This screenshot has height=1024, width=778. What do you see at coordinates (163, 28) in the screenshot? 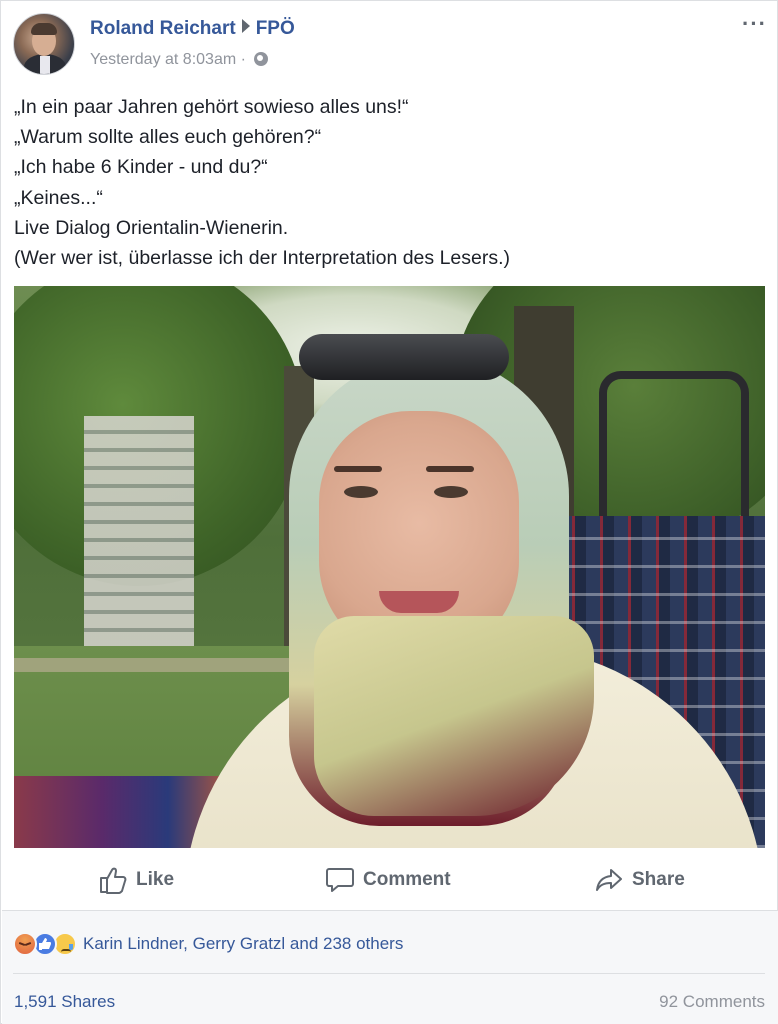
I see `author-name: Roland Reichart` at bounding box center [163, 28].